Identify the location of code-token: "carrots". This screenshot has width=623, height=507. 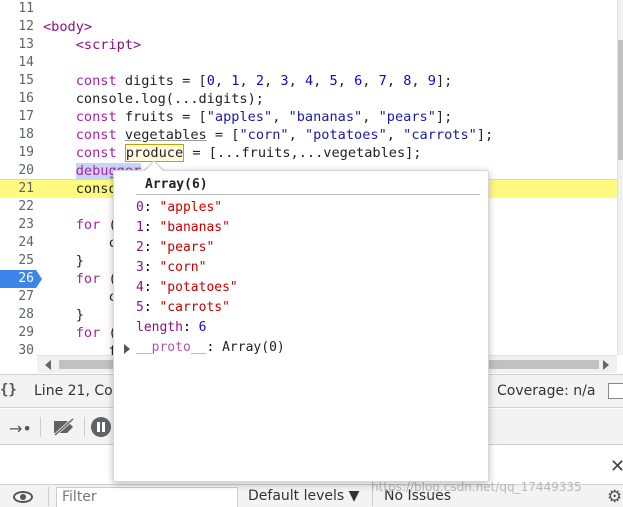
(440, 135).